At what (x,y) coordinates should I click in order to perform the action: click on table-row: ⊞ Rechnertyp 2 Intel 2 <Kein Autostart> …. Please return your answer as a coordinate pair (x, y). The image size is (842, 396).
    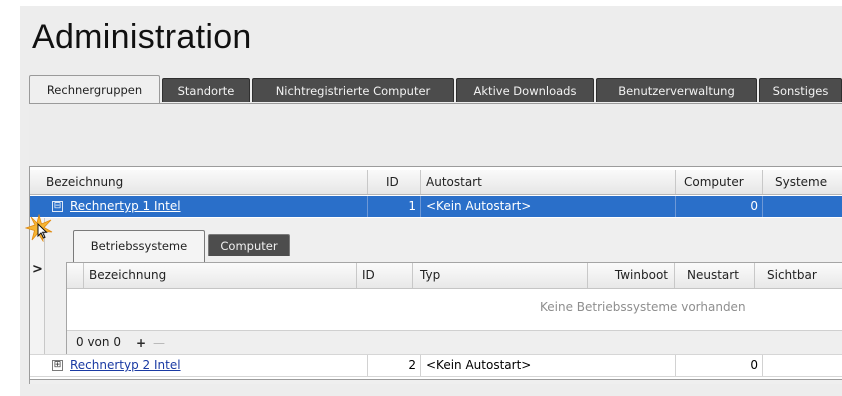
    Looking at the image, I should click on (436, 365).